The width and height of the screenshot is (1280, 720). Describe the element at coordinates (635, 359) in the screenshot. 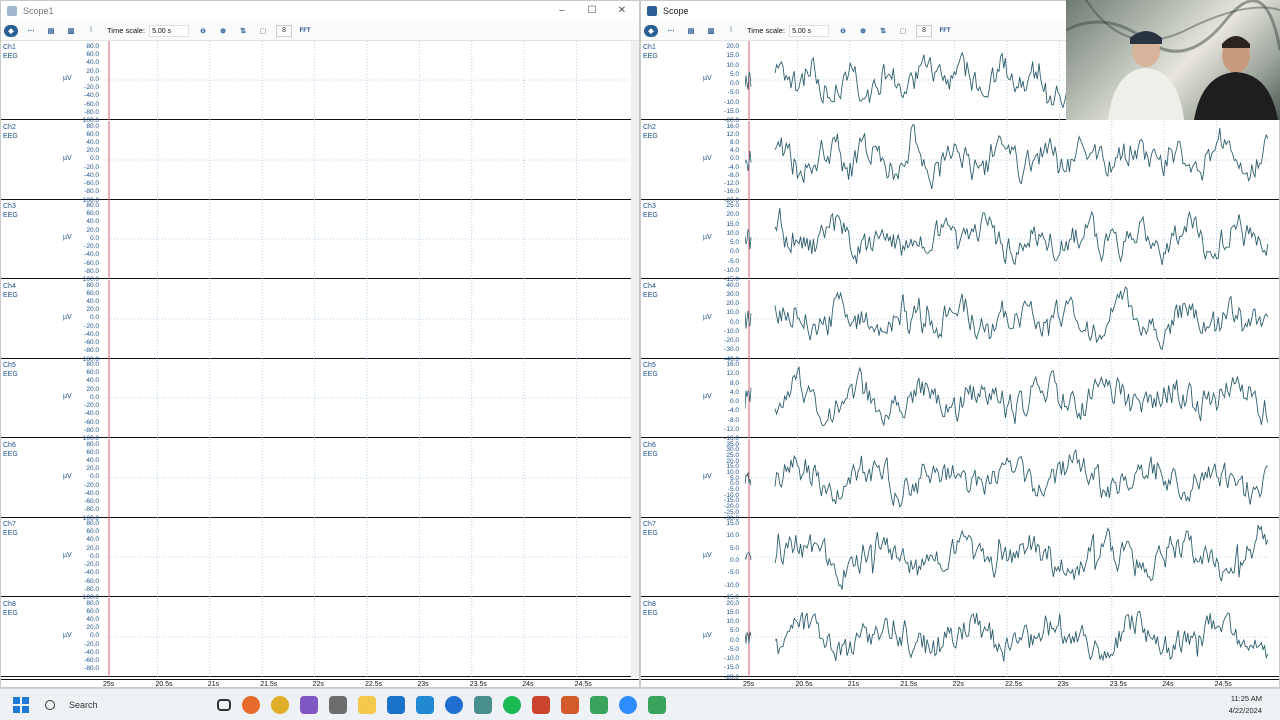

I see `scrollbar` at that location.